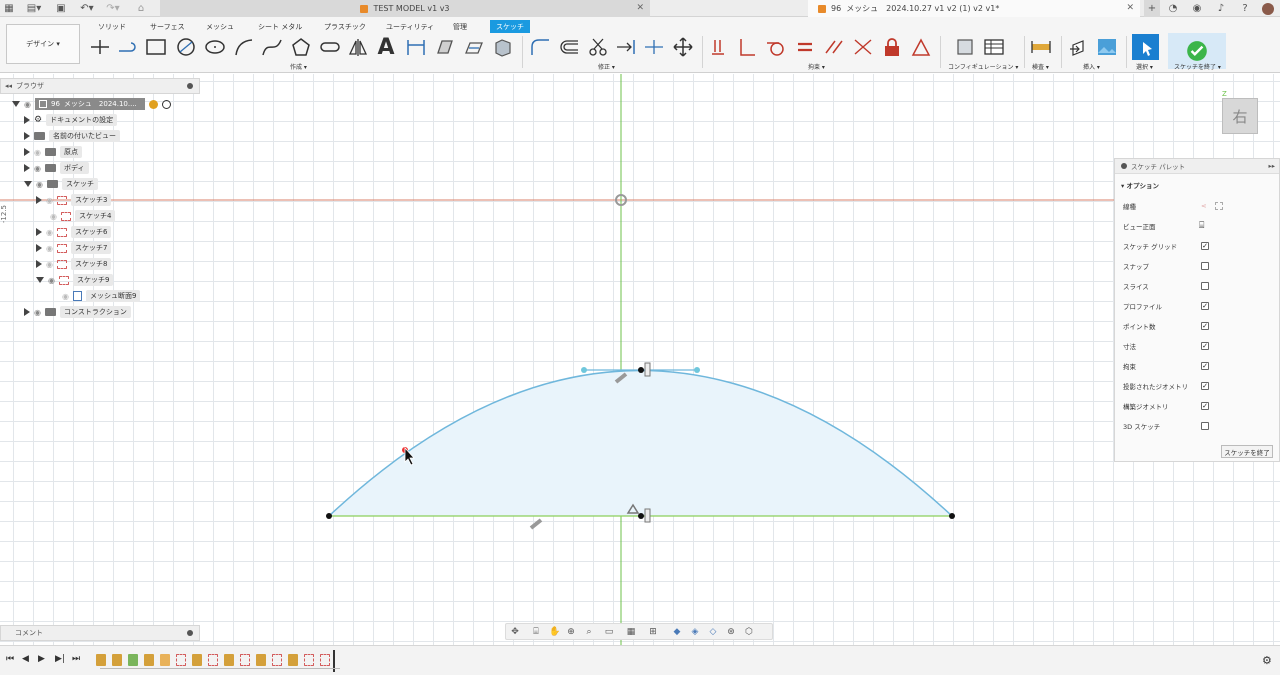 The width and height of the screenshot is (1280, 675). I want to click on gear-icon: ⚙, so click(1267, 660).